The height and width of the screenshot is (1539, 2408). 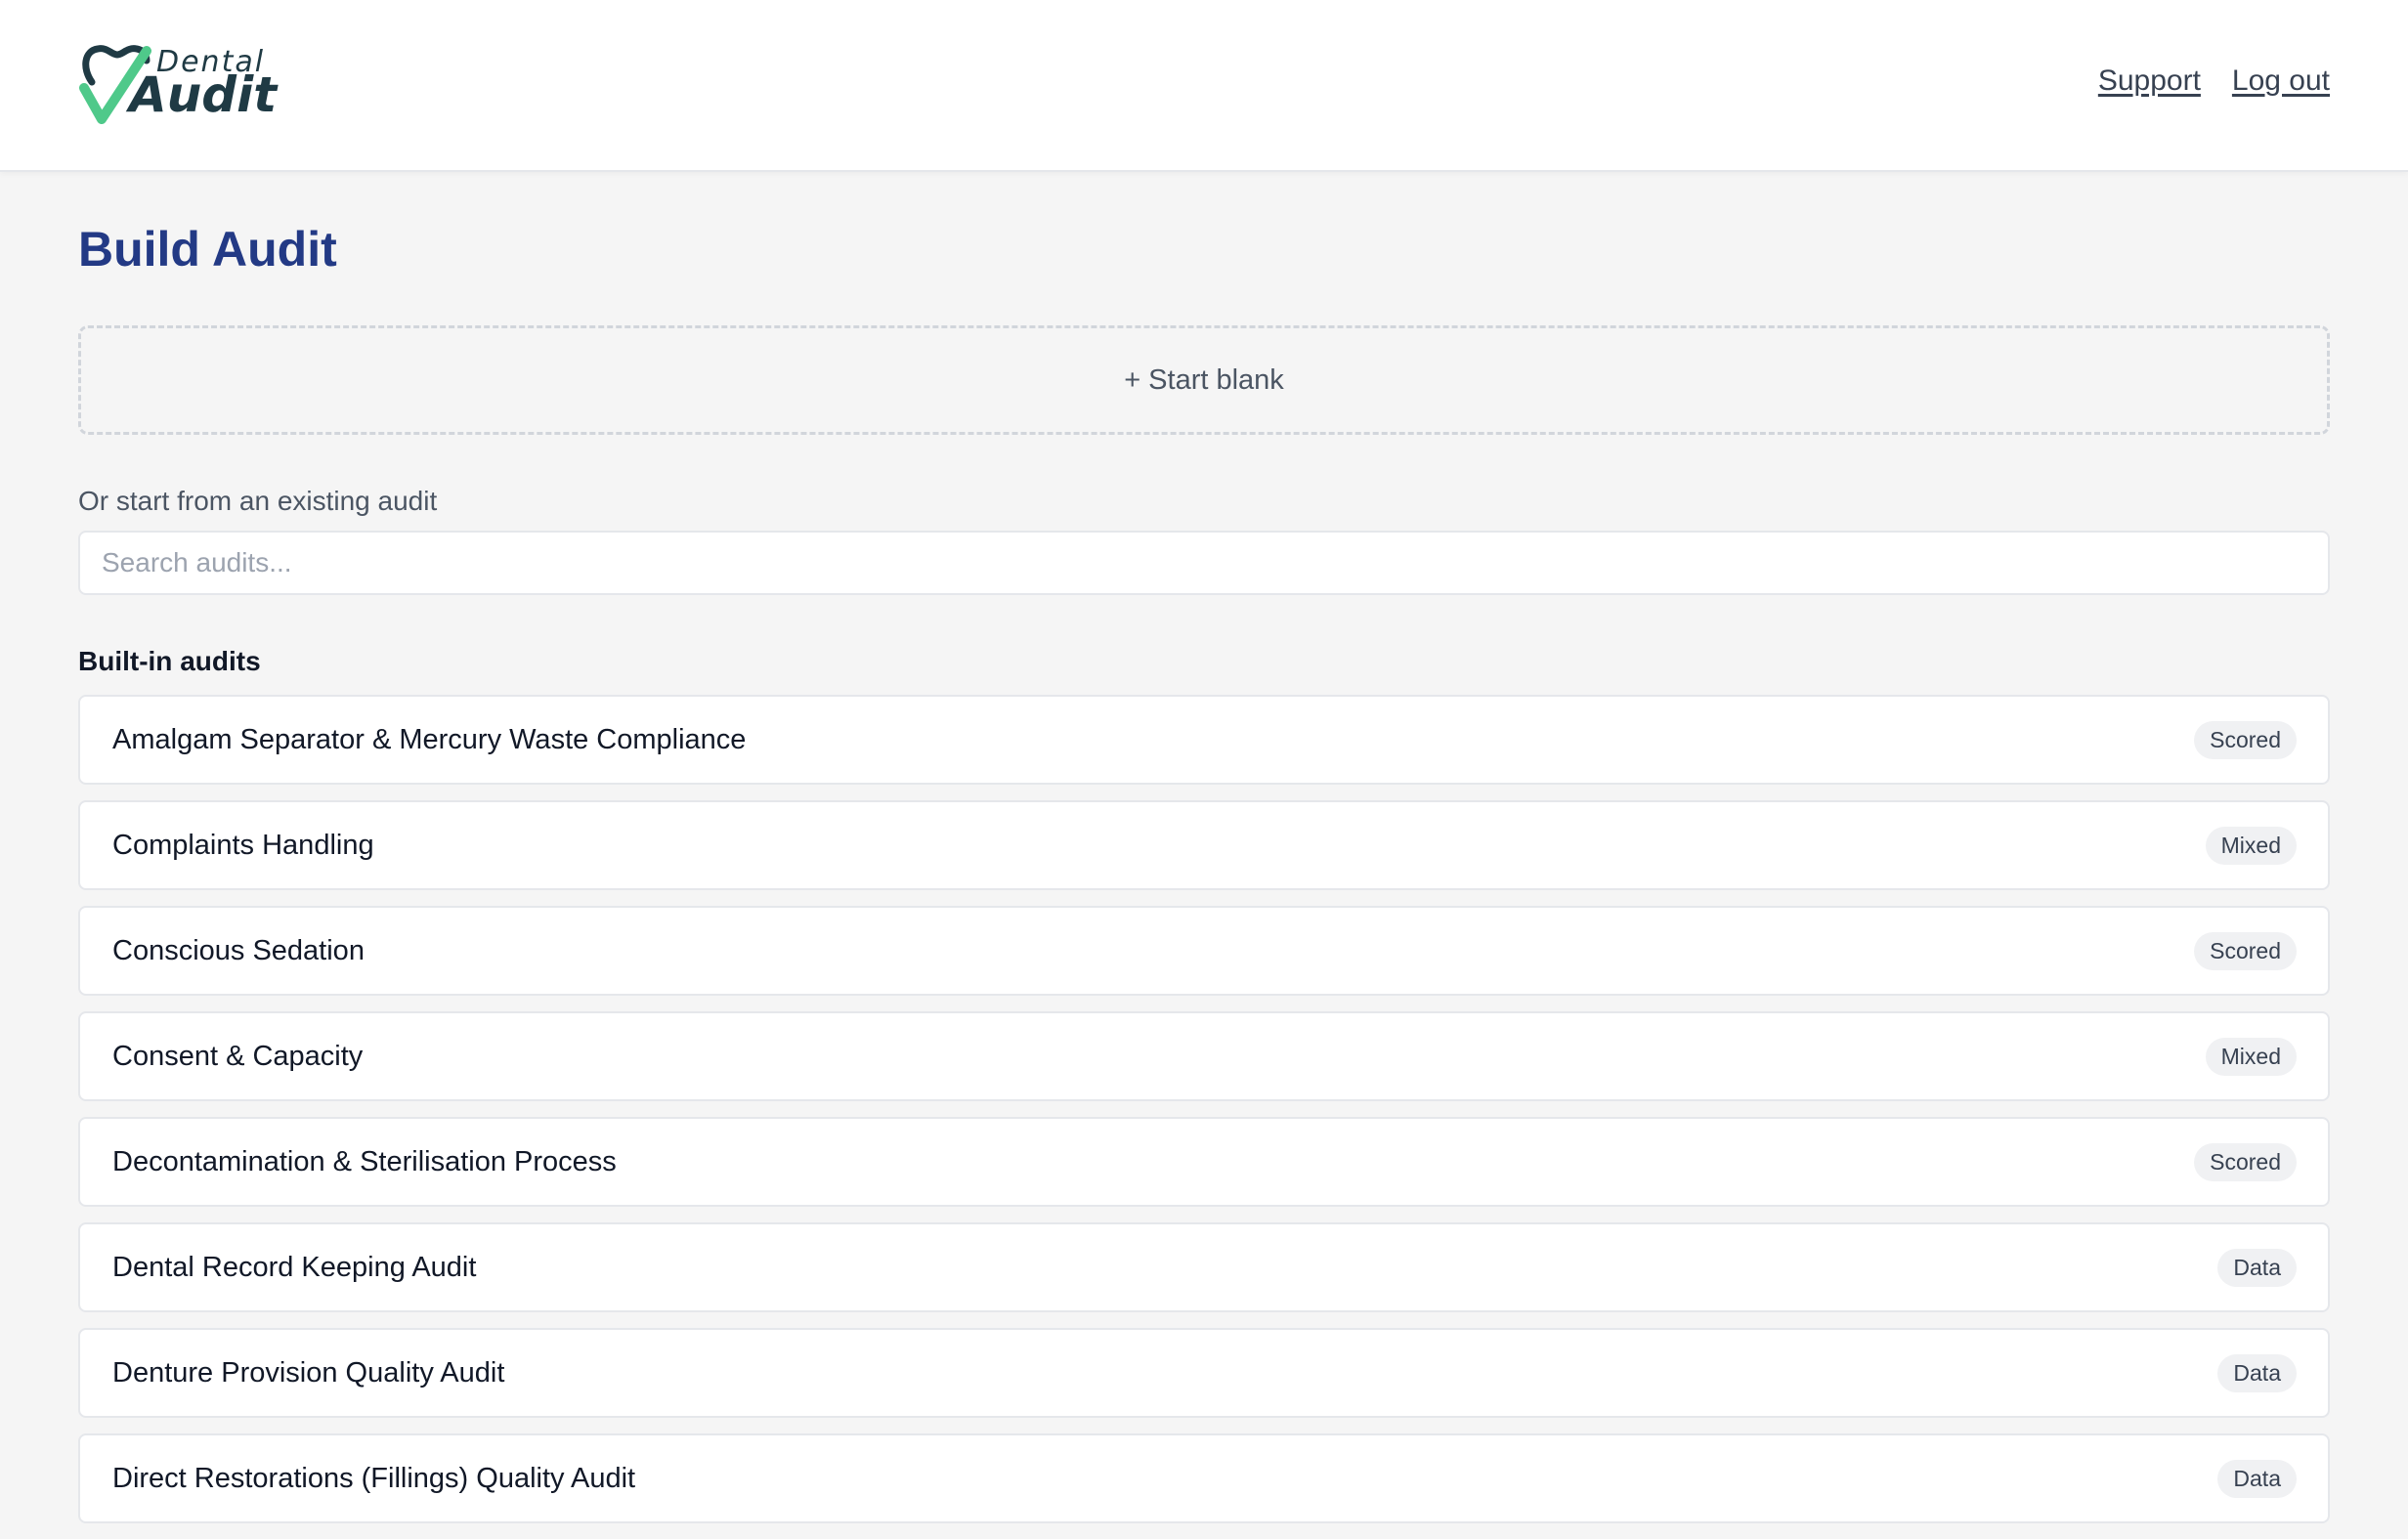 I want to click on audit-name: Decontamination & Sterilisation Process, so click(x=364, y=1161).